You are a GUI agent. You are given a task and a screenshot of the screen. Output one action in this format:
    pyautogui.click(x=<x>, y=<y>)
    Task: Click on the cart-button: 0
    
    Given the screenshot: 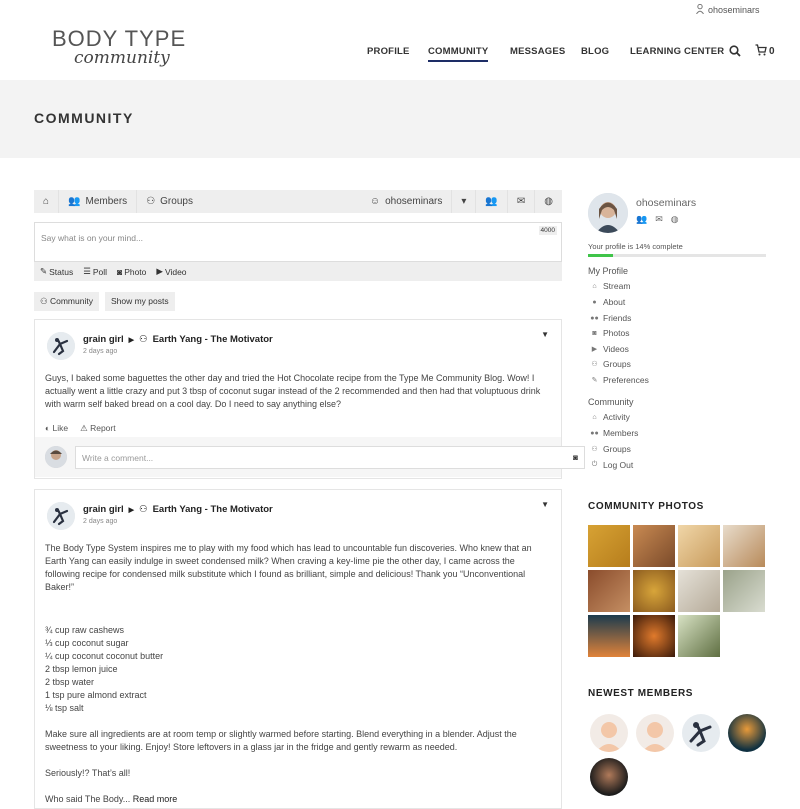 What is the action you would take?
    pyautogui.click(x=765, y=51)
    